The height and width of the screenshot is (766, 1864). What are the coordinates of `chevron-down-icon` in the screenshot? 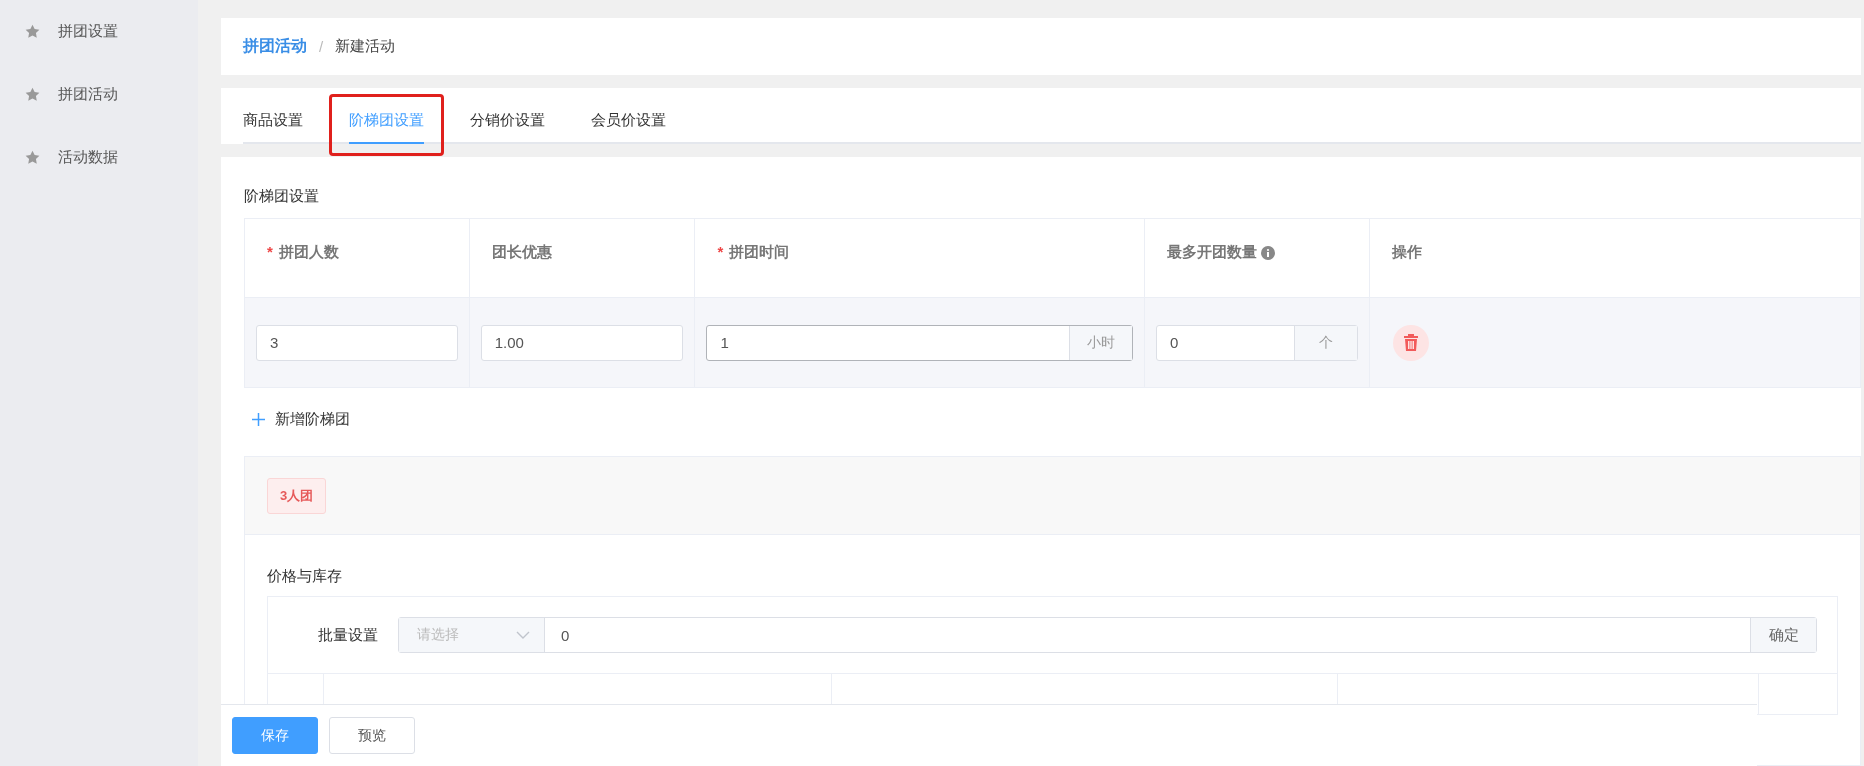 It's located at (523, 635).